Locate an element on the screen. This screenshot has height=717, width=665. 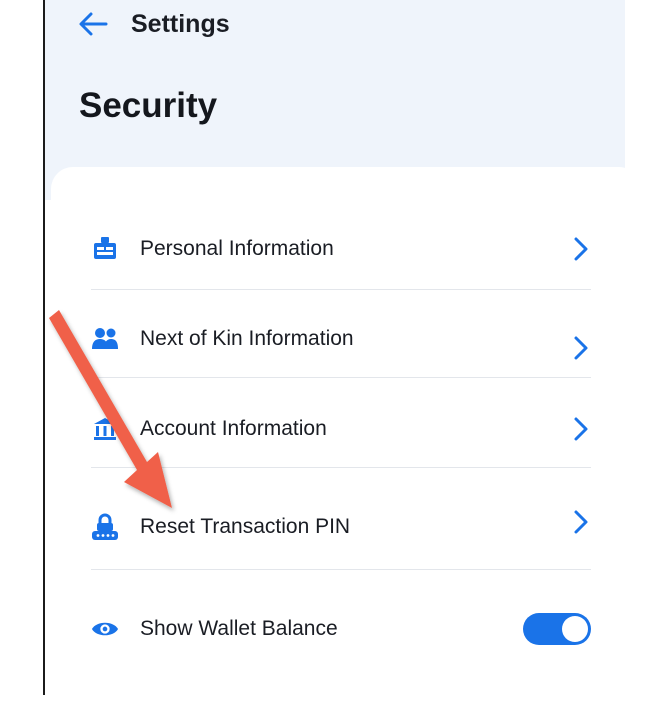
wallet-balance-toggle is located at coordinates (557, 629).